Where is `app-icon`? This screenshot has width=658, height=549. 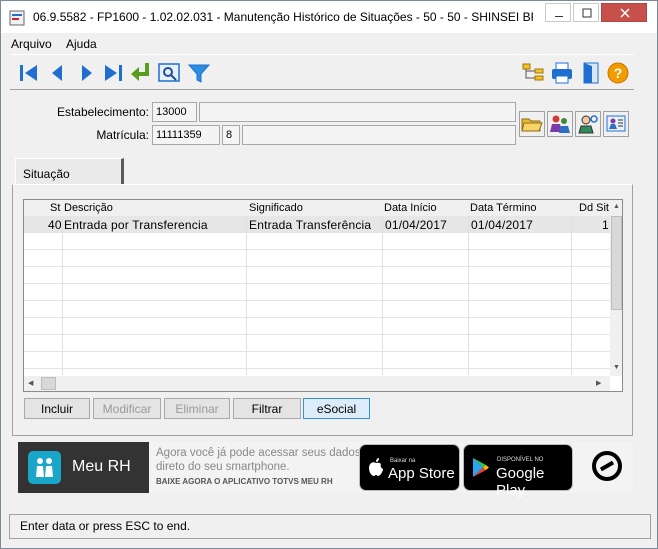 app-icon is located at coordinates (17, 18).